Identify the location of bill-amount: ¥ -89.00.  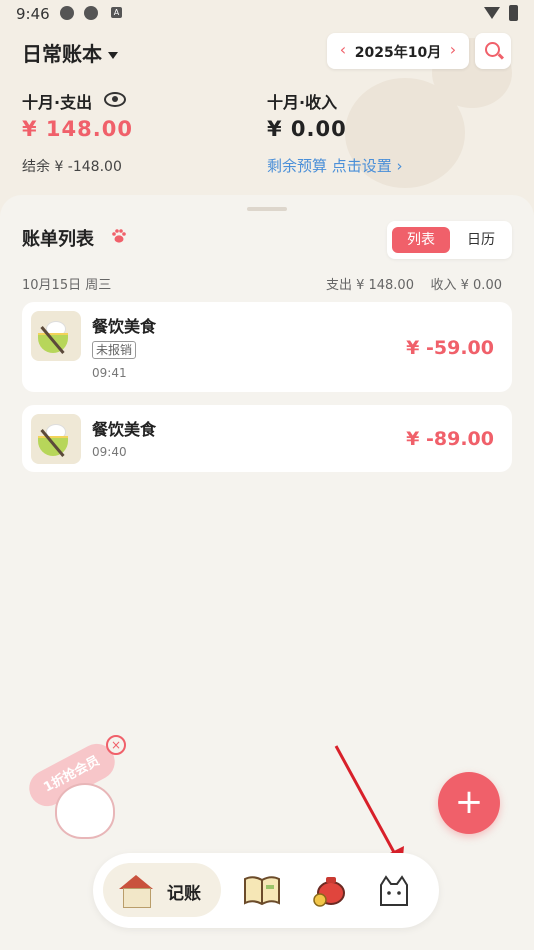
(450, 439).